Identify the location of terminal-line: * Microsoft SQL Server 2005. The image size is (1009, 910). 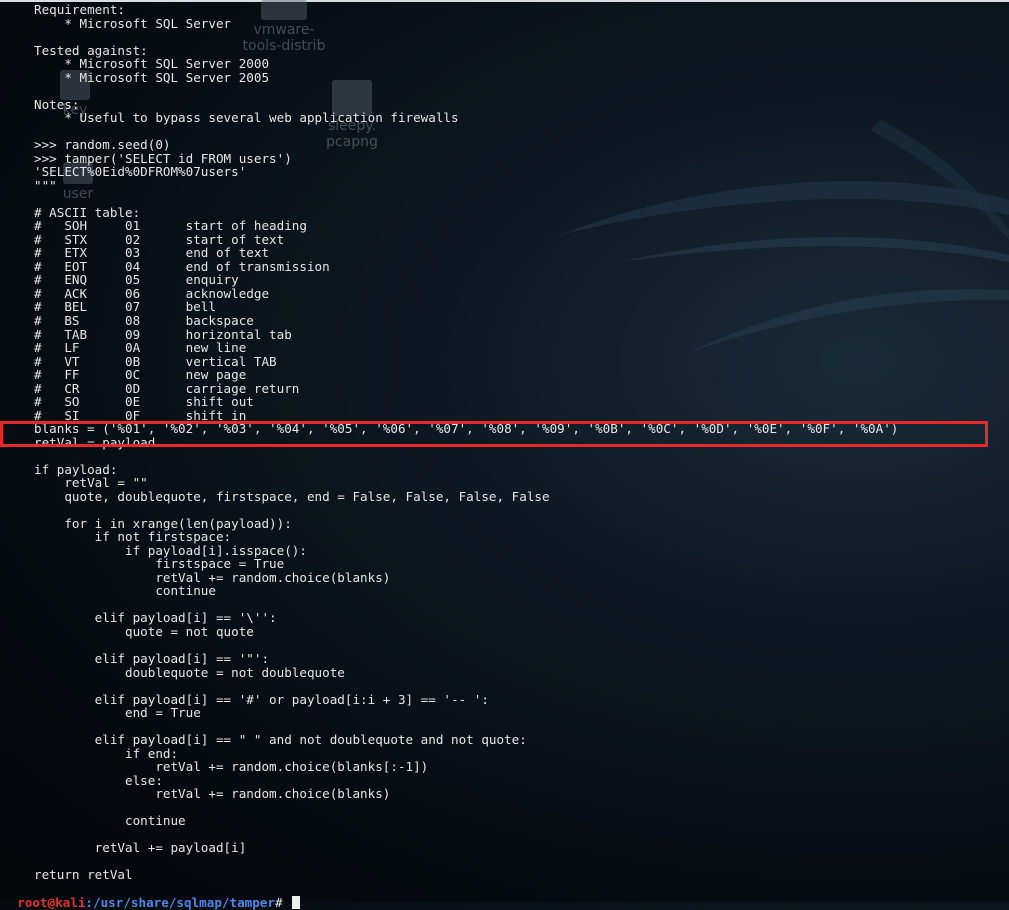
(152, 77).